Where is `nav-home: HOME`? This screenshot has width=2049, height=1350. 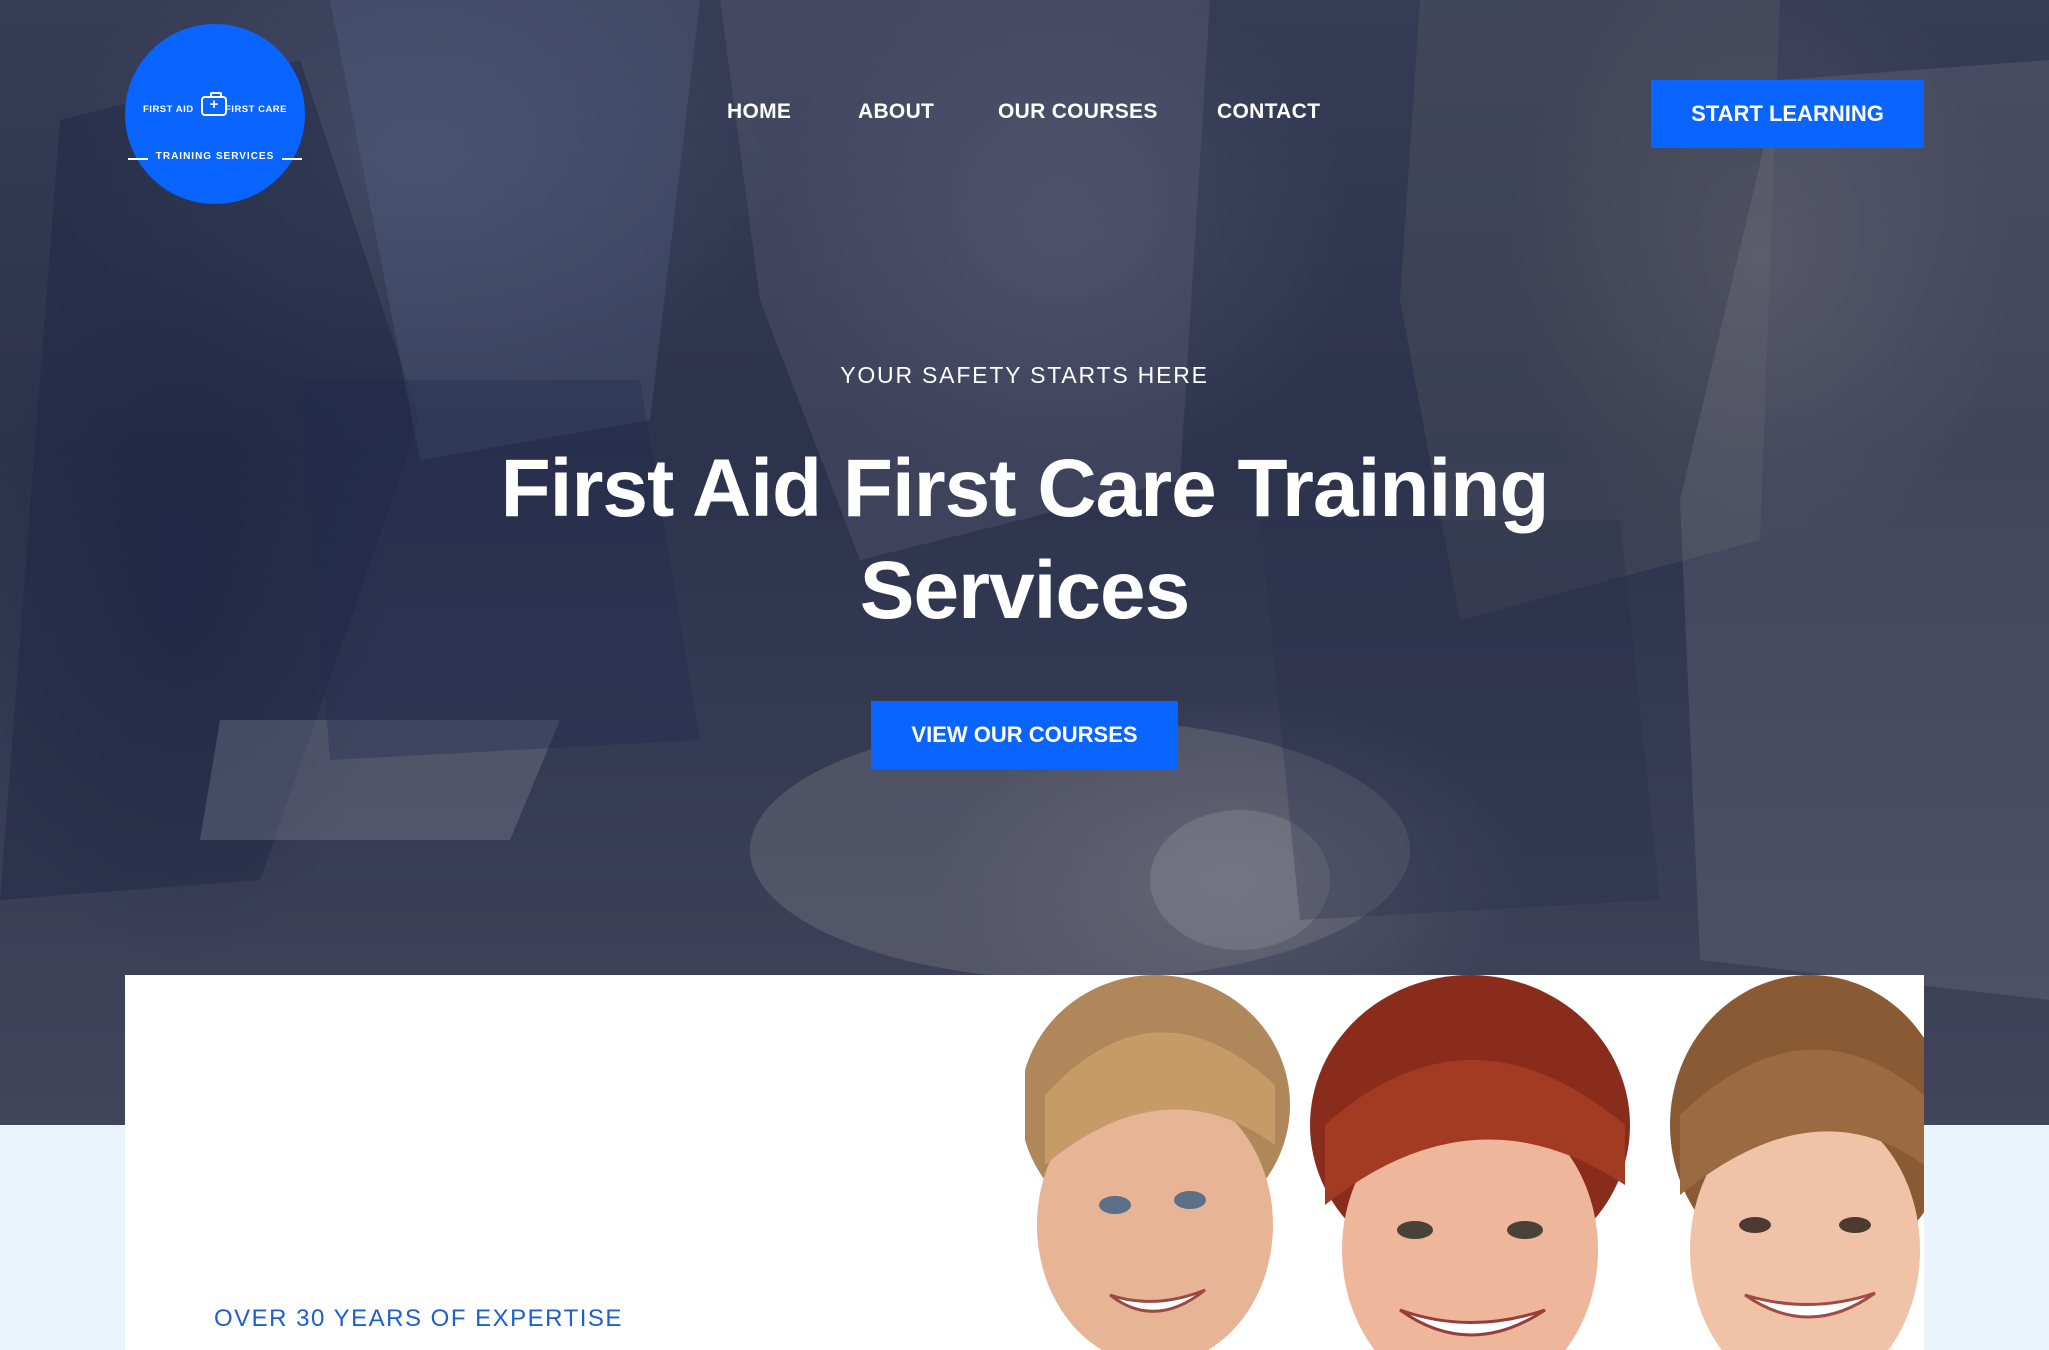 nav-home: HOME is located at coordinates (759, 112).